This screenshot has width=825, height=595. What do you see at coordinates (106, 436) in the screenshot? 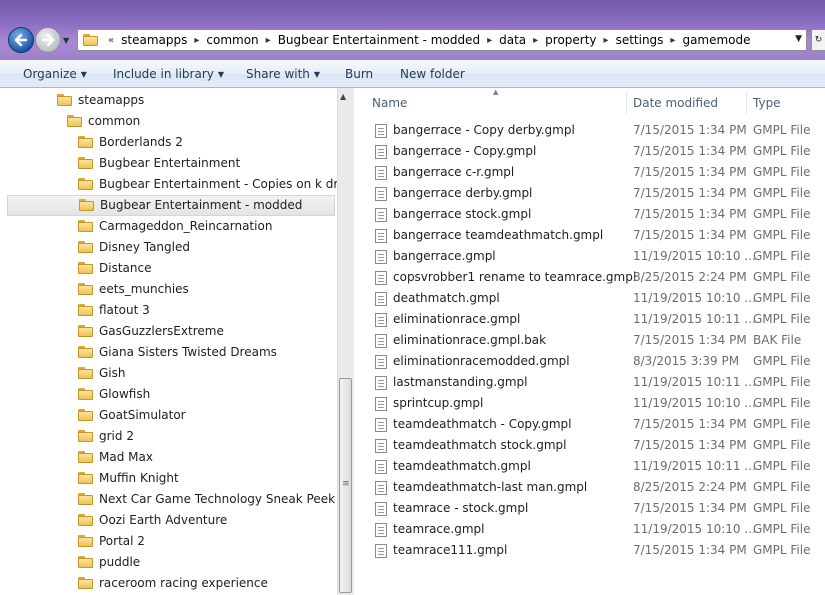
I see `nav-item: grid 2` at bounding box center [106, 436].